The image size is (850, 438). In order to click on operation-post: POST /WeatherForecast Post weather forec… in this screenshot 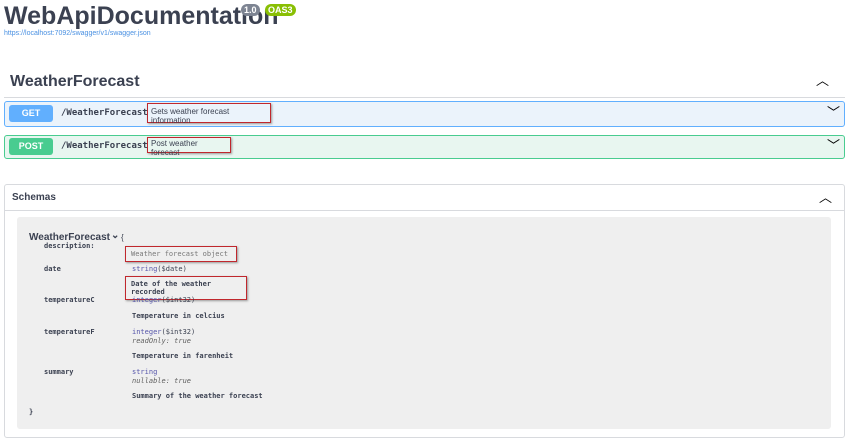, I will do `click(424, 147)`.